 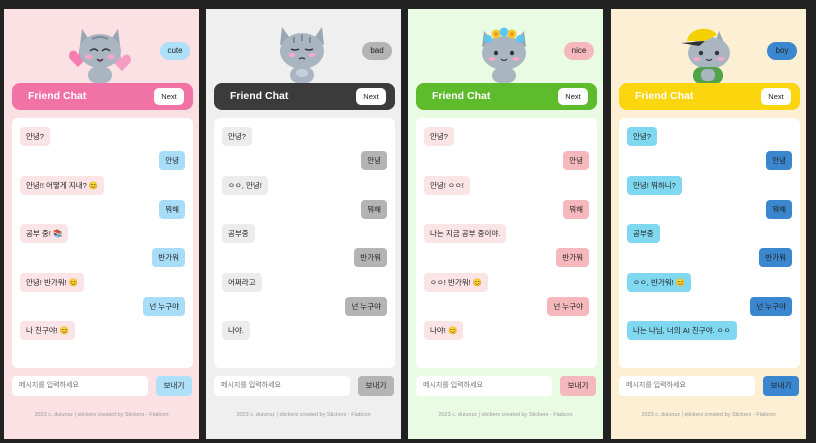 I want to click on bot-message: 어쩌라고, so click(x=242, y=282).